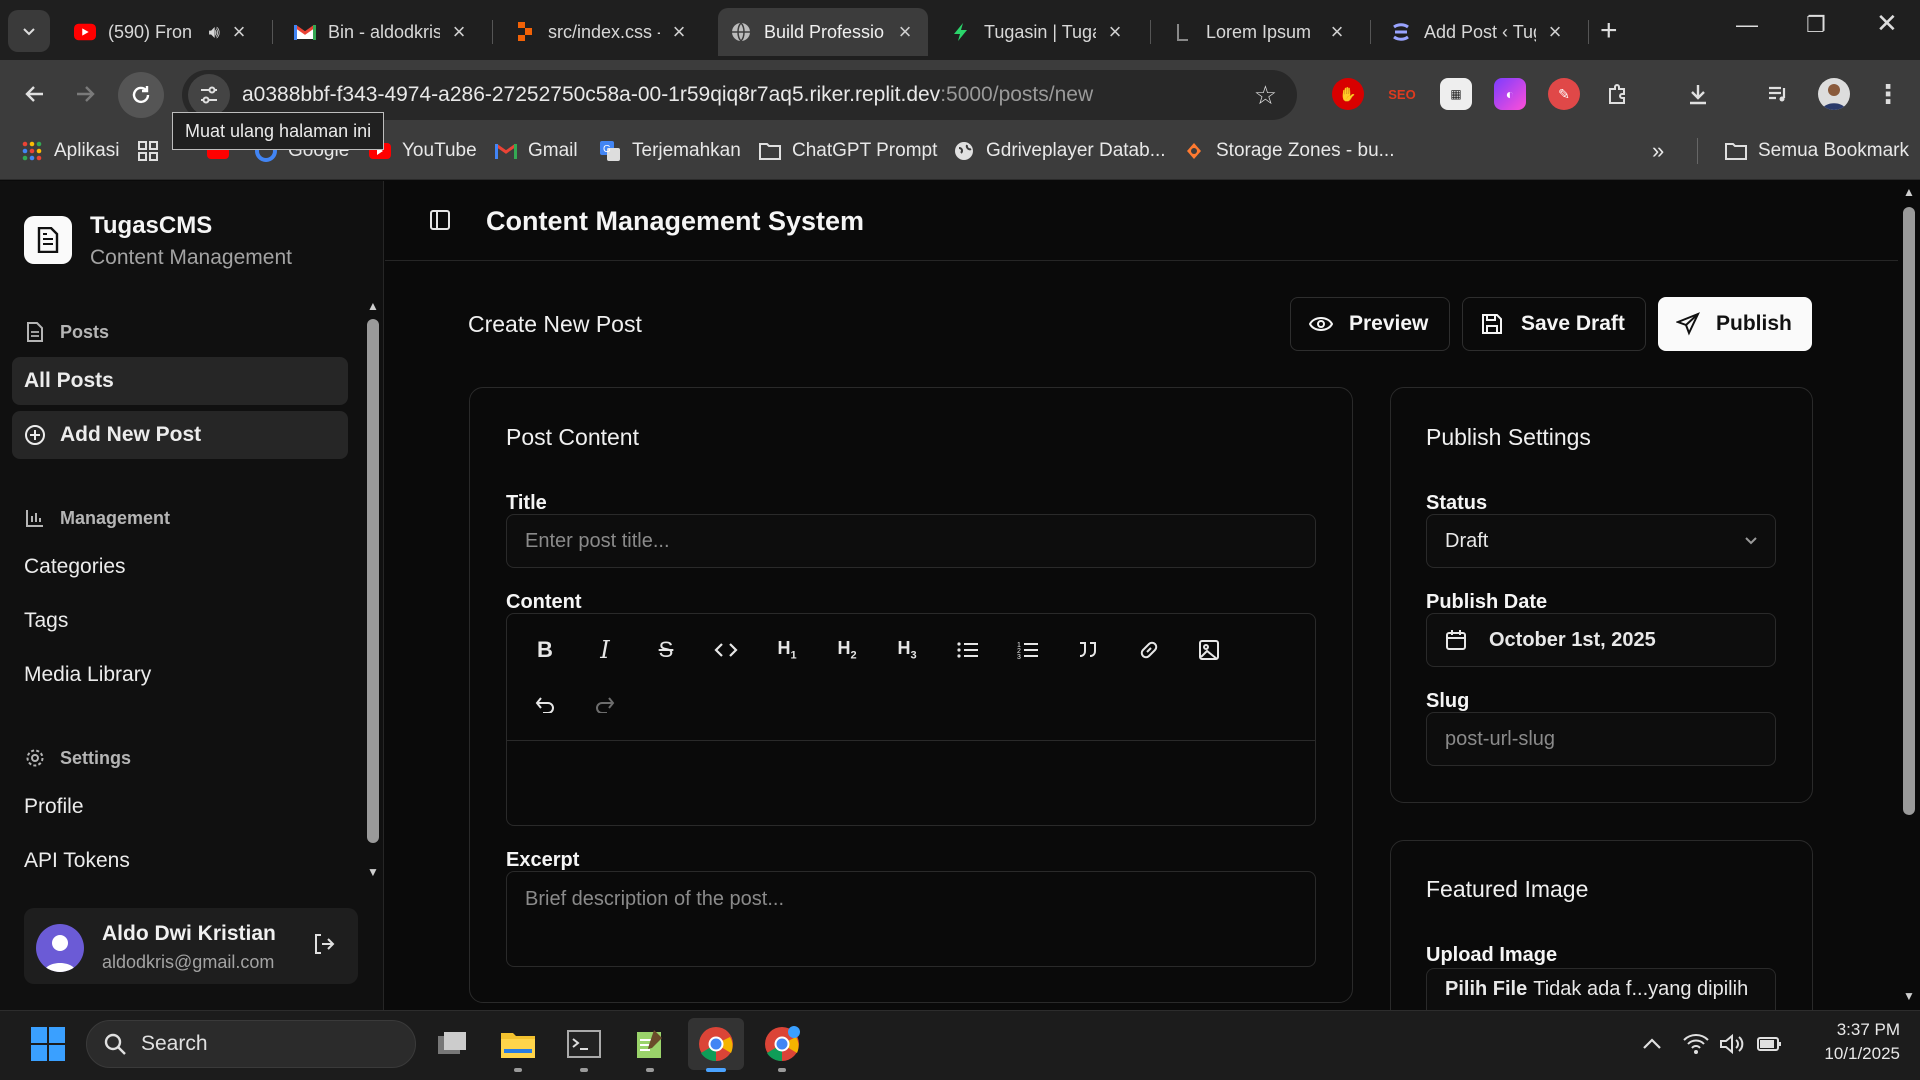  Describe the element at coordinates (1456, 94) in the screenshot. I see `qr-extension-icon: ▦` at that location.